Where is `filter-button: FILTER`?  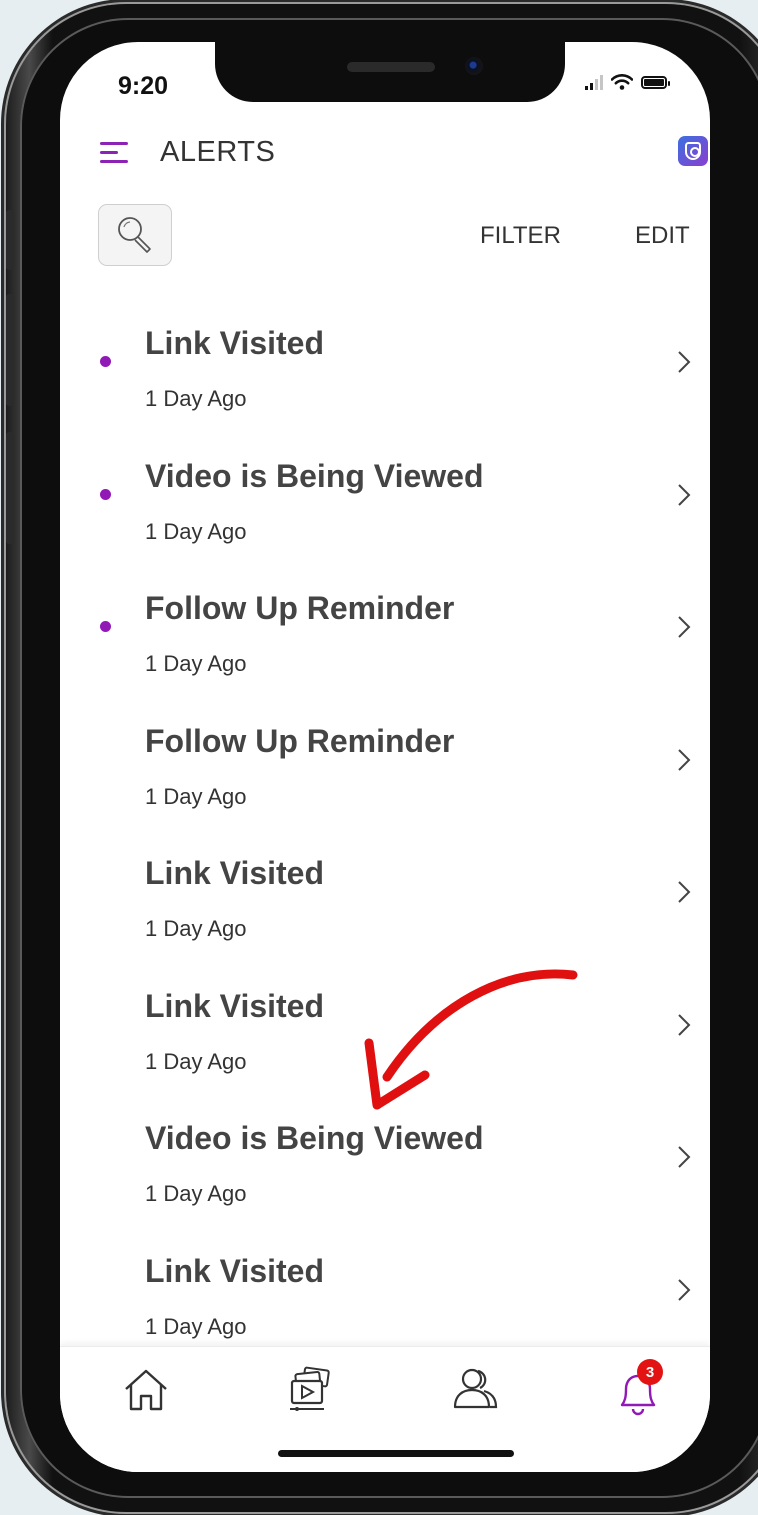 filter-button: FILTER is located at coordinates (520, 236).